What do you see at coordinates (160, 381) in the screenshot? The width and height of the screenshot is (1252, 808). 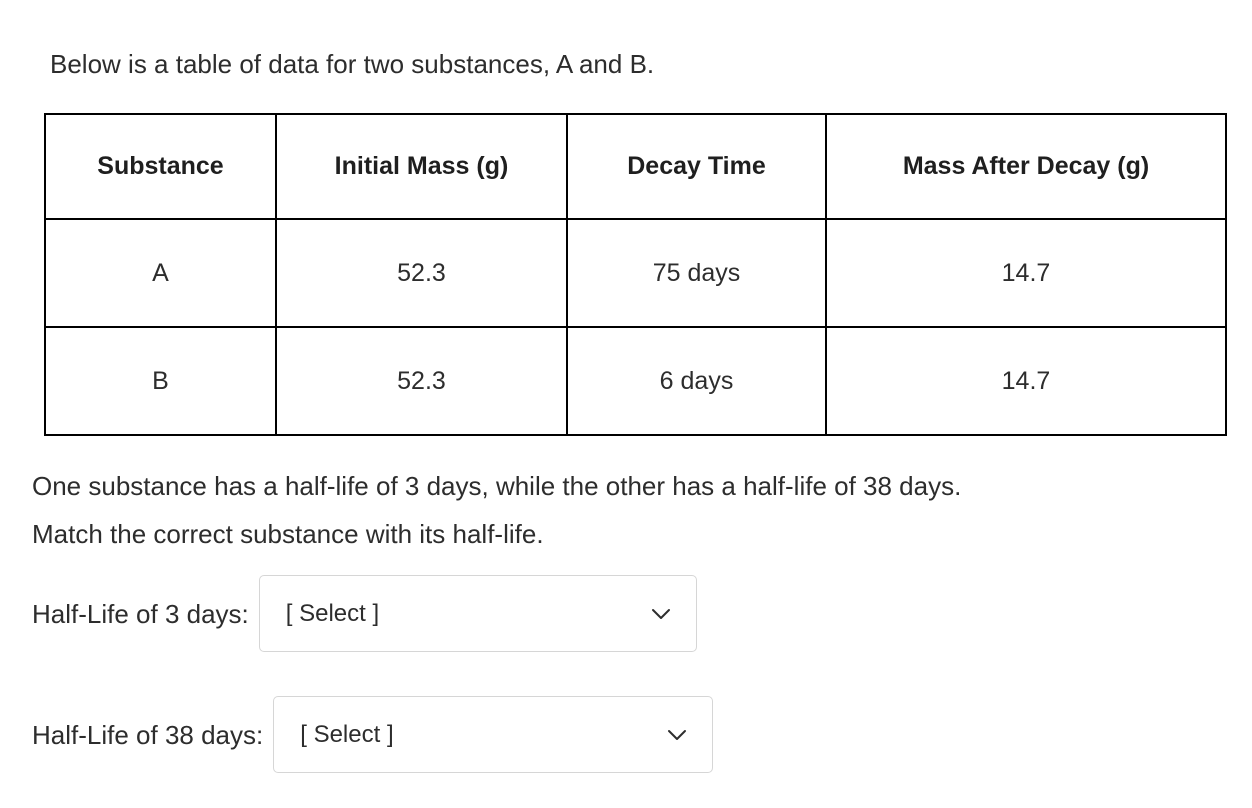 I see `cell-substance: B` at bounding box center [160, 381].